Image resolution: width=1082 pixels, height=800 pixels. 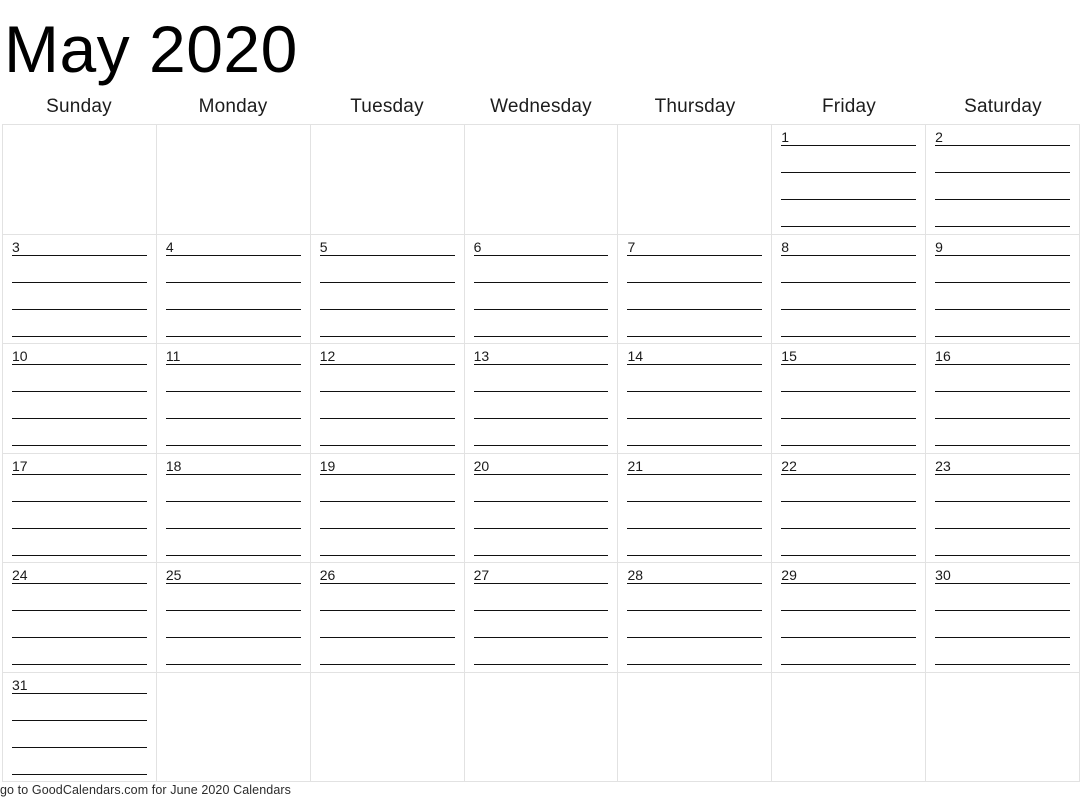 I want to click on day-cell: 9, so click(x=1003, y=289).